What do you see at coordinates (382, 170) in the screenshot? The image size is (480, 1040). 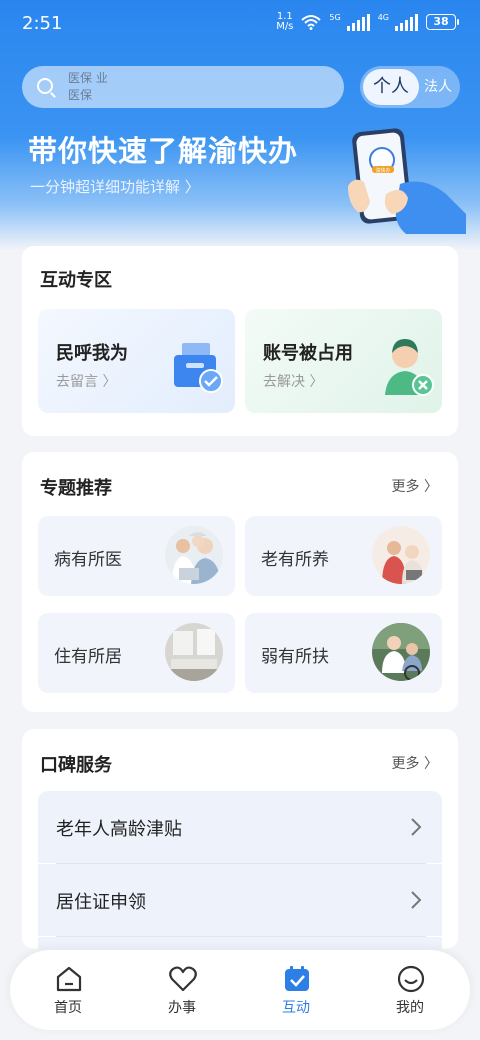 I see `svg-text: 渝快办` at bounding box center [382, 170].